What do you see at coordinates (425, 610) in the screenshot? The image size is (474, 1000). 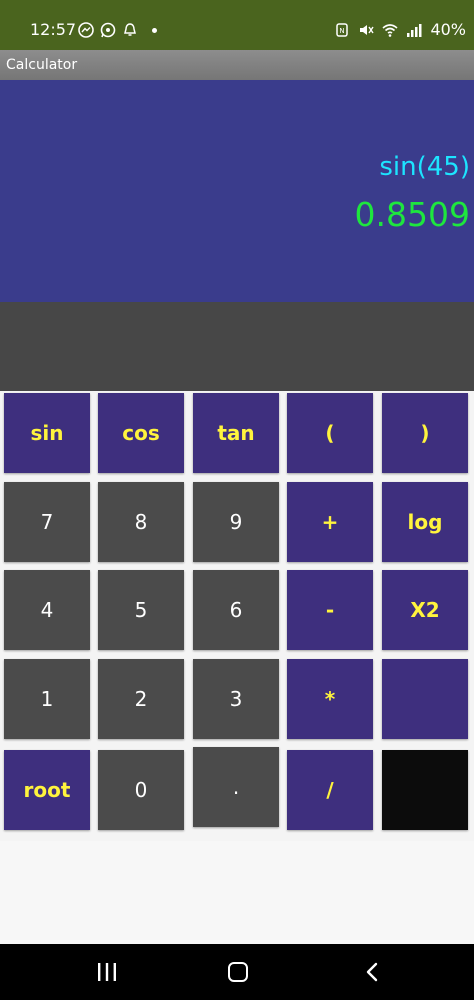 I see `square-button: X2` at bounding box center [425, 610].